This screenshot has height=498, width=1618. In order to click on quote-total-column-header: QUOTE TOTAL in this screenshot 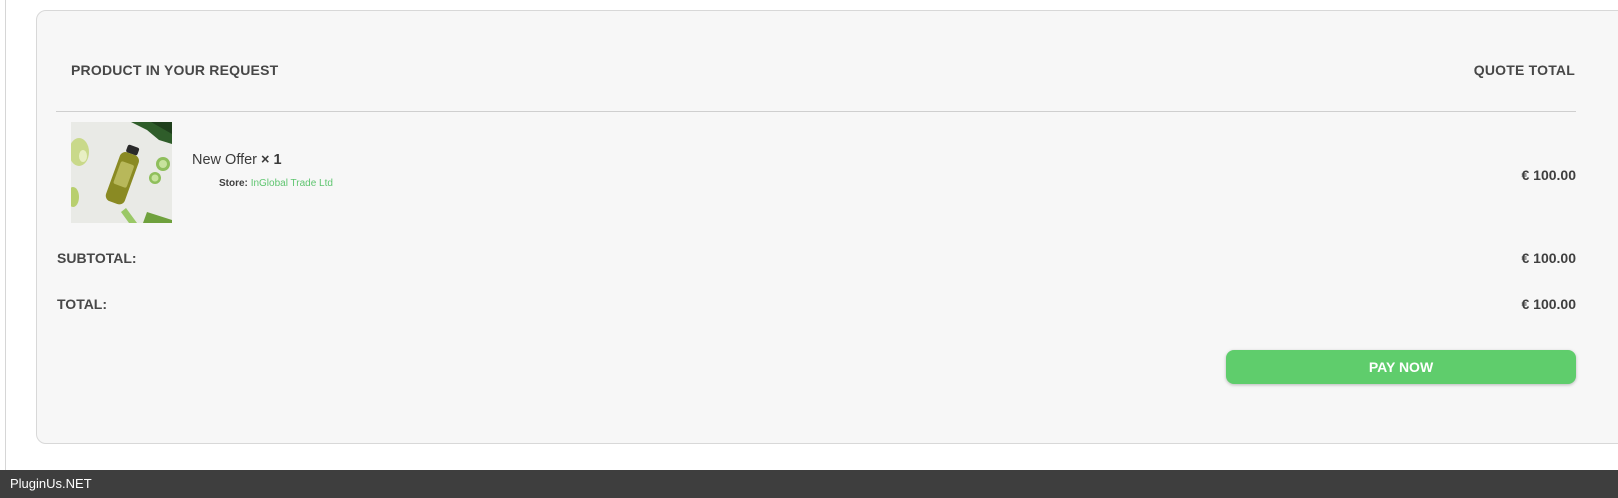, I will do `click(1524, 70)`.